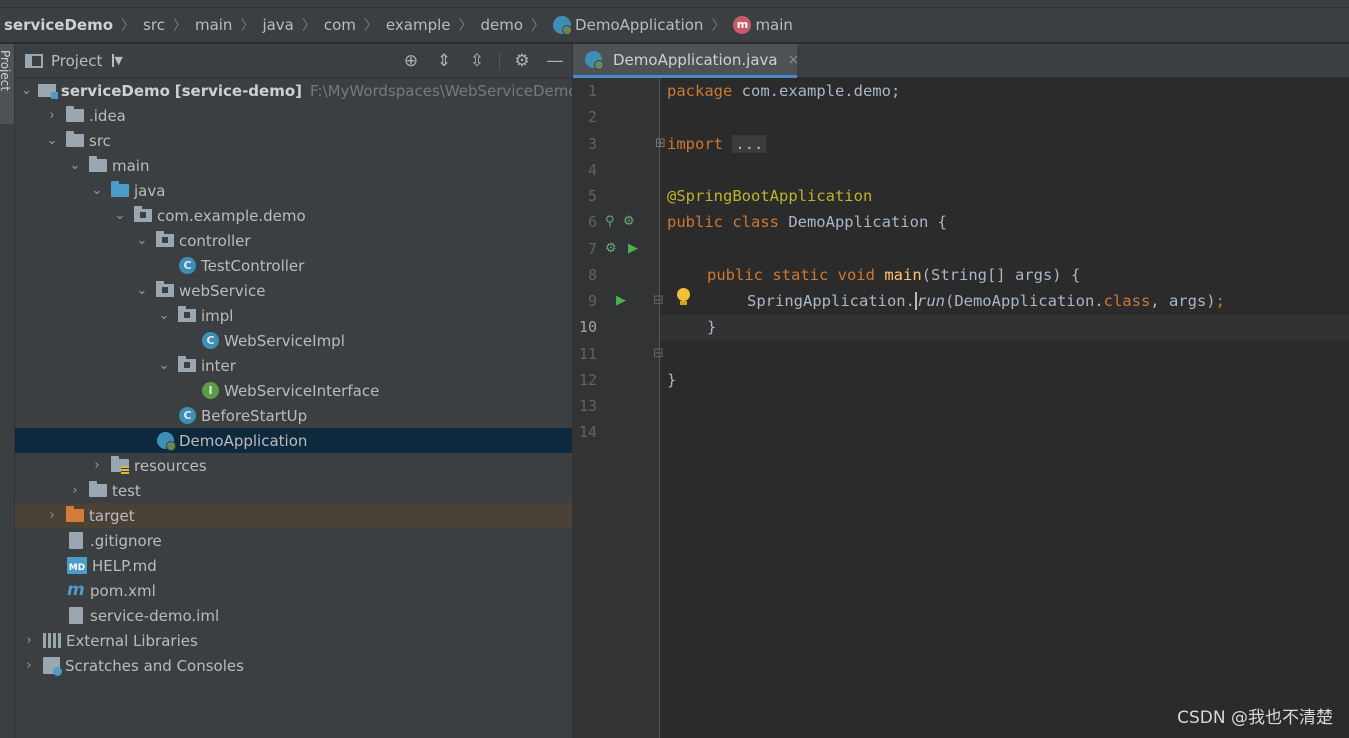  Describe the element at coordinates (293, 465) in the screenshot. I see `tree-item-resources: › resources` at that location.